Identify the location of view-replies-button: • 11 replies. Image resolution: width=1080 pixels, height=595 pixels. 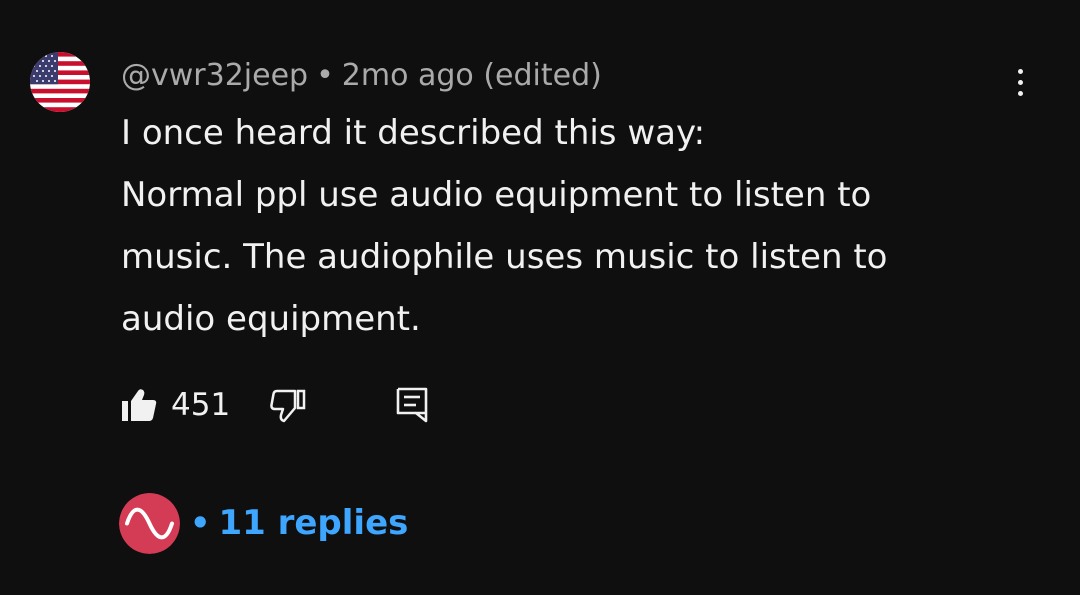
(263, 523).